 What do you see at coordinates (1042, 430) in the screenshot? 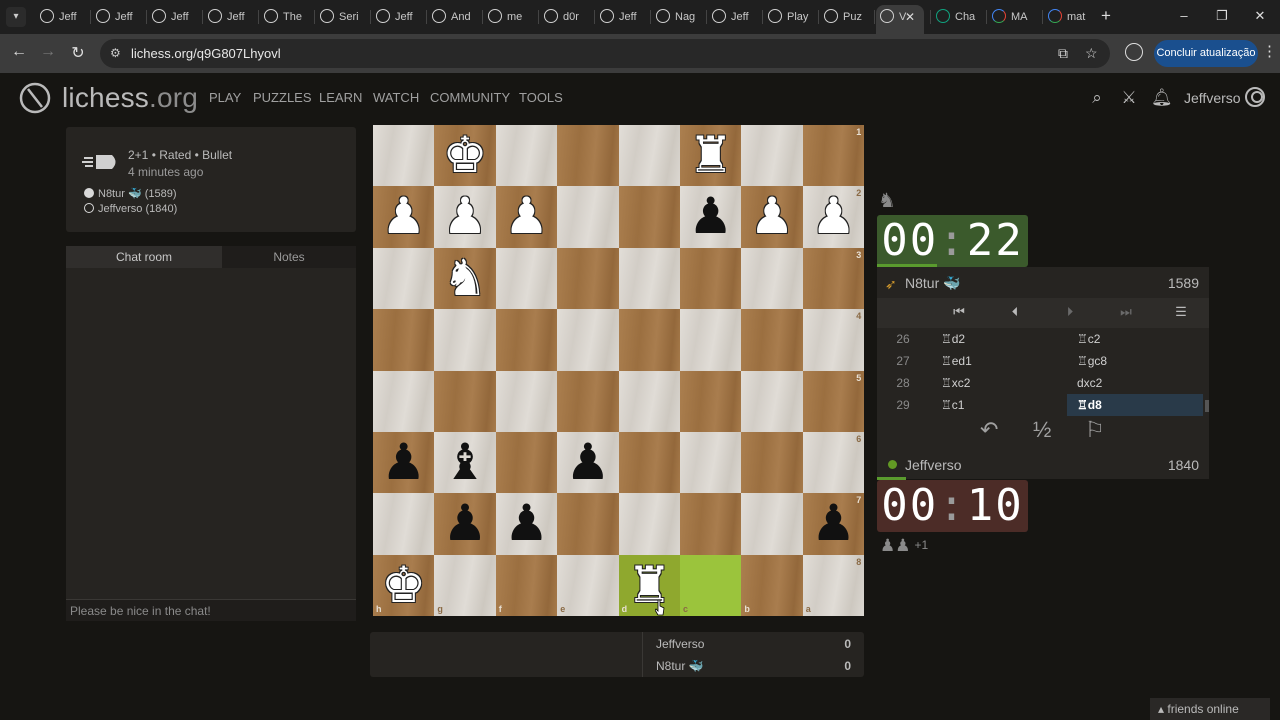
I see `offer-draw-button: ½` at bounding box center [1042, 430].